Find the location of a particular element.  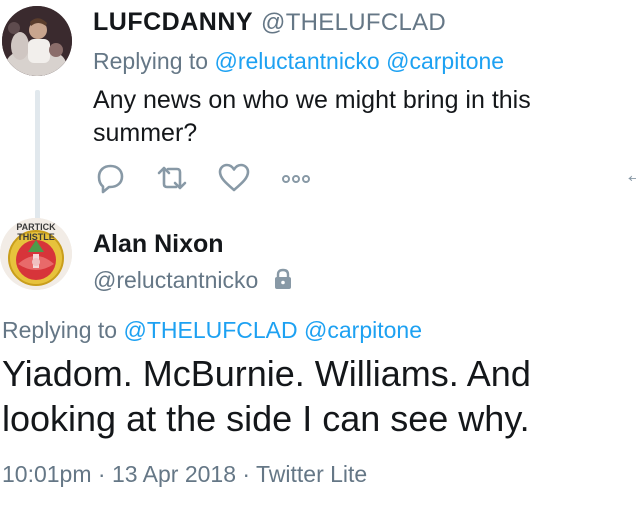

author-handle: @reluctantnicko is located at coordinates (175, 280).